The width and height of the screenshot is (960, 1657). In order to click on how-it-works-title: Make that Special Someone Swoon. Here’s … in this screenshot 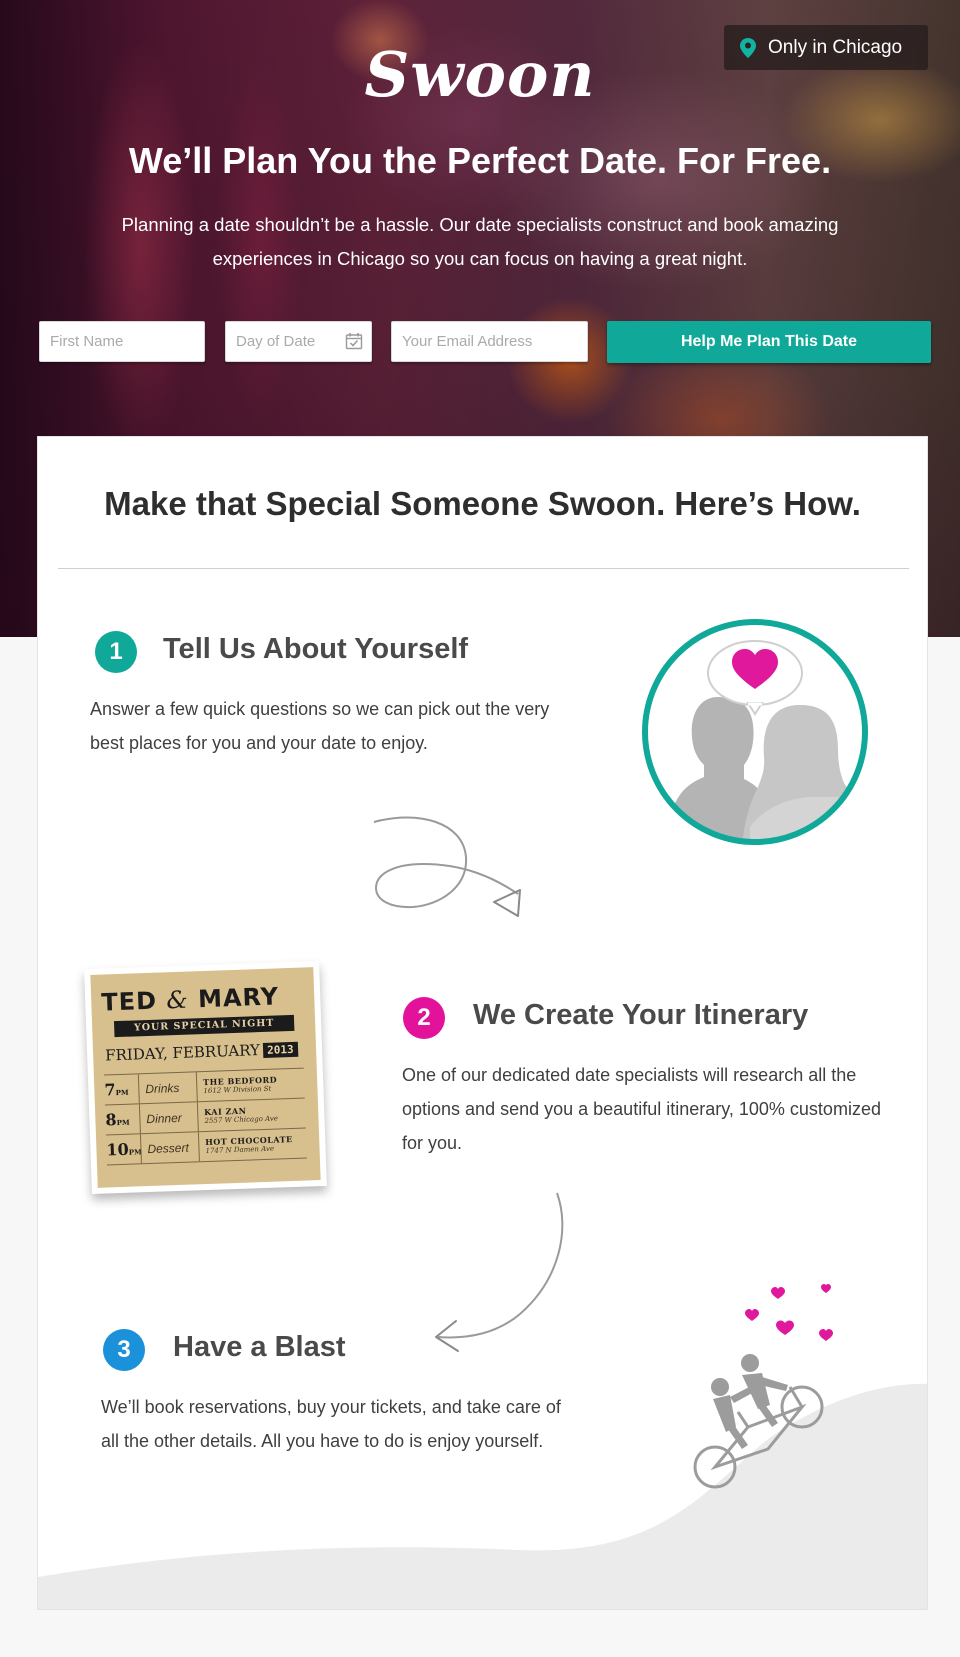, I will do `click(482, 503)`.